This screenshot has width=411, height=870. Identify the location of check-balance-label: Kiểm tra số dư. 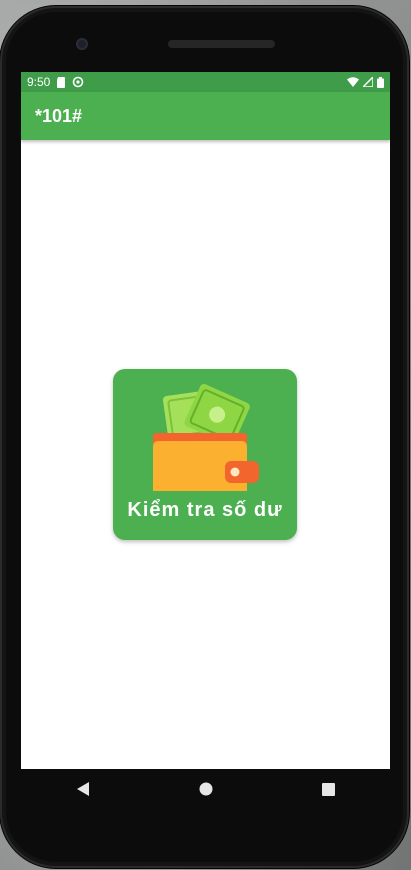
(205, 510).